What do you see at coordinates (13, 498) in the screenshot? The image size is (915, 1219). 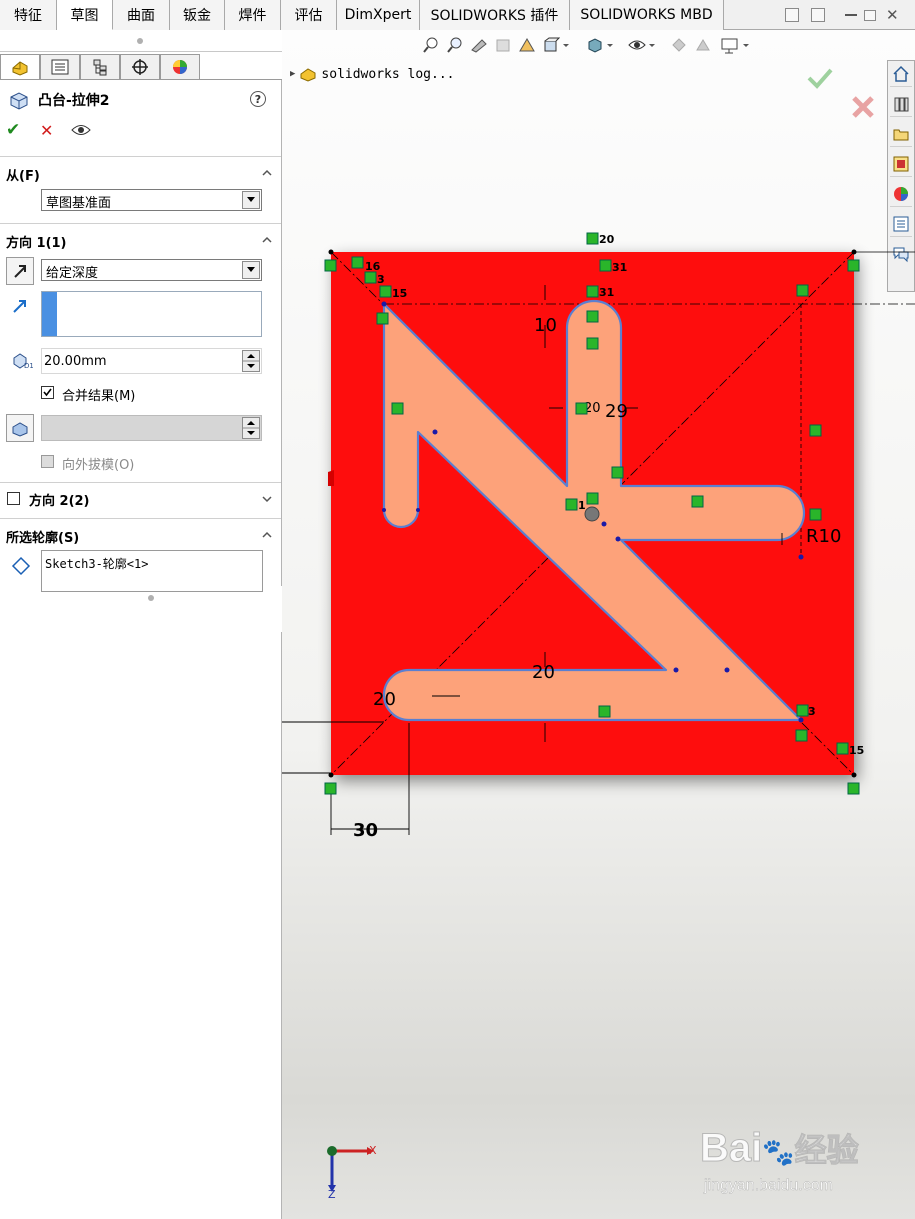 I see `direction2-checkbox` at bounding box center [13, 498].